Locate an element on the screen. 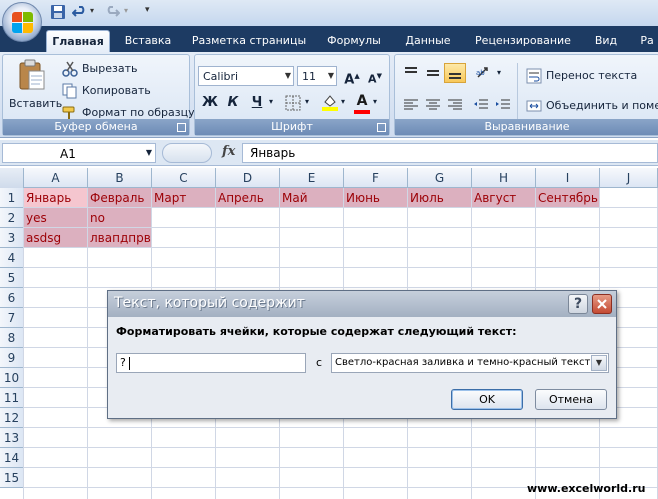 This screenshot has height=499, width=658. fill-color-dropdown-icon: ▾ is located at coordinates (343, 101).